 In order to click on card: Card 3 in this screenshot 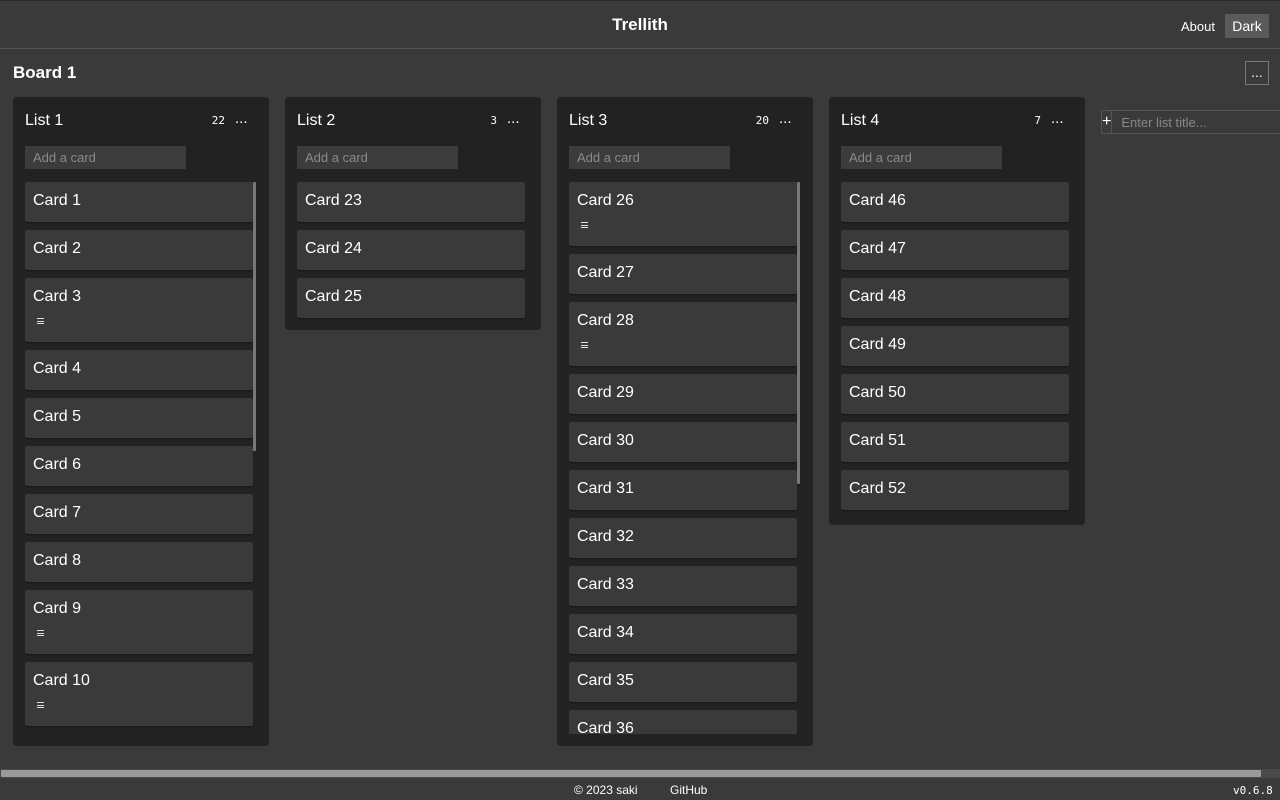, I will do `click(139, 310)`.